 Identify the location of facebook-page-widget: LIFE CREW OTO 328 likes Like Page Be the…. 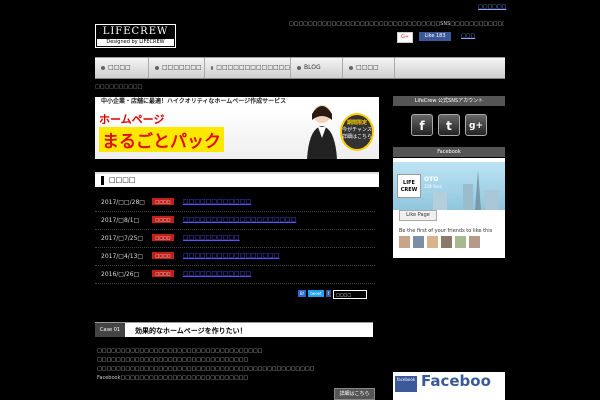
(449, 208).